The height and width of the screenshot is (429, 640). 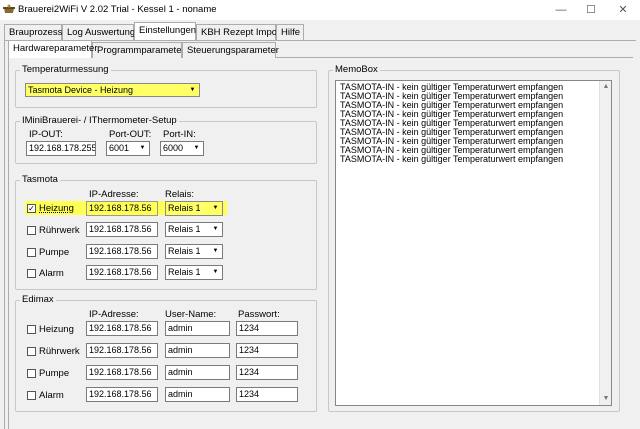 I want to click on tasmota-heizung-label: Heizung, so click(x=56, y=208).